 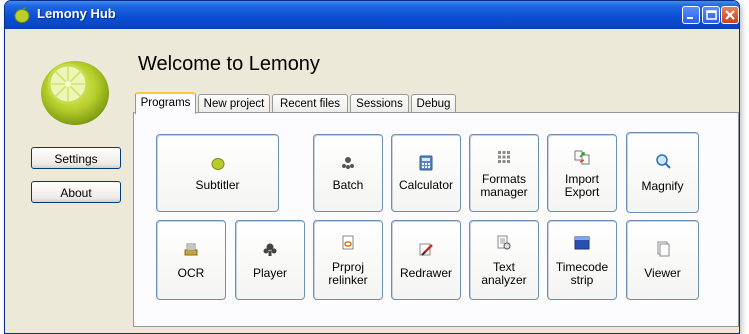 I want to click on magnify-label: Magnify, so click(x=662, y=186).